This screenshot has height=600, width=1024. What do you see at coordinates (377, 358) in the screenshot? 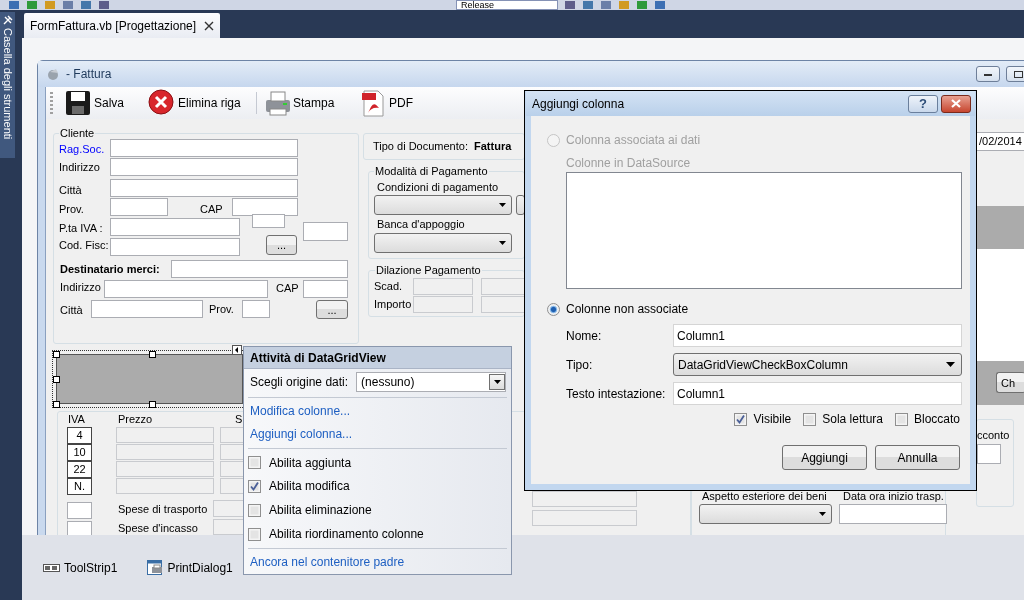
I see `panel-title: Attività di DataGridView` at bounding box center [377, 358].